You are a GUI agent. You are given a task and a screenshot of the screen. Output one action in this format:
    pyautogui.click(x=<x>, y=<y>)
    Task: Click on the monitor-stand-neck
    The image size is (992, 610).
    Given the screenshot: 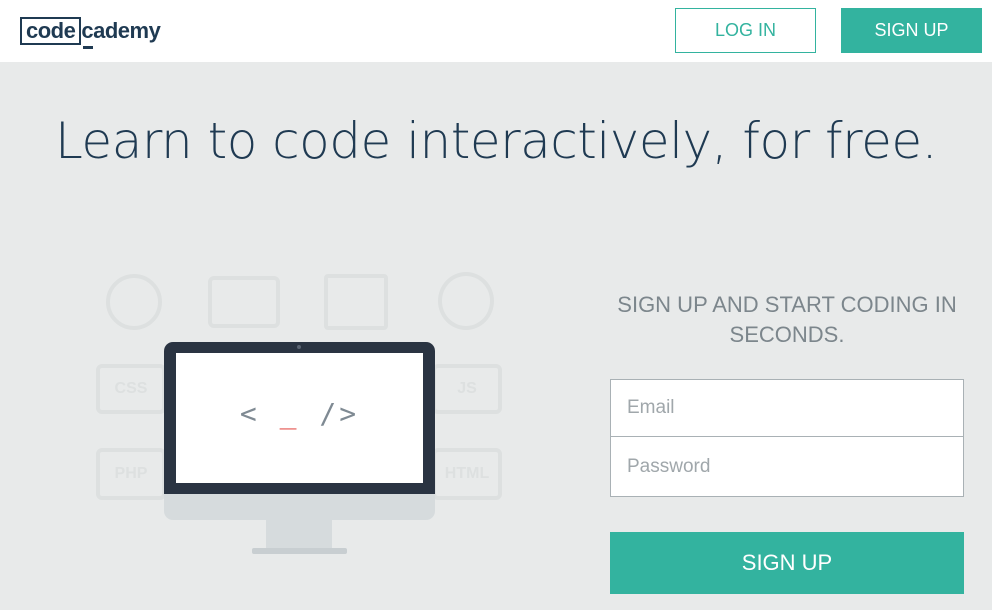 What is the action you would take?
    pyautogui.click(x=299, y=534)
    